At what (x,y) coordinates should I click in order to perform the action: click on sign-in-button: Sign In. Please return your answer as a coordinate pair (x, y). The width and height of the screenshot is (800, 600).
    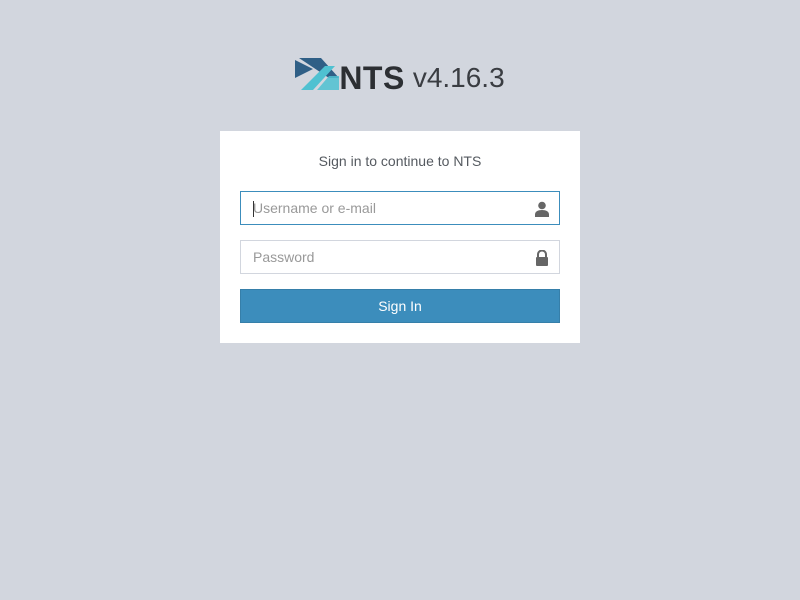
    Looking at the image, I should click on (400, 306).